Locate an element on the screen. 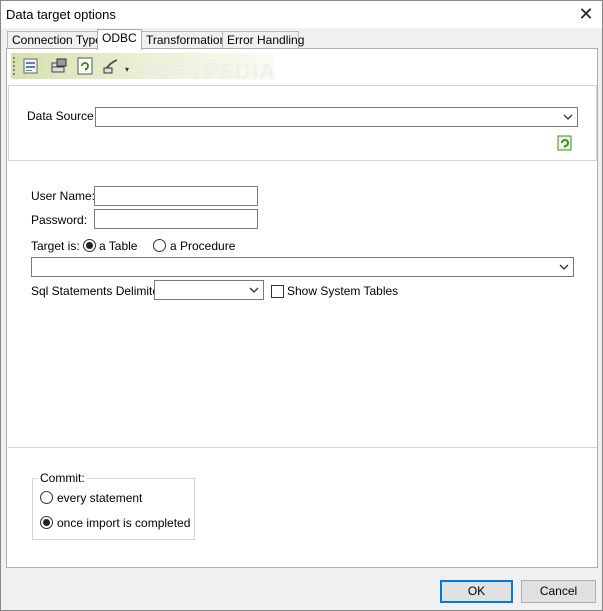  close-button: ✕ is located at coordinates (586, 14).